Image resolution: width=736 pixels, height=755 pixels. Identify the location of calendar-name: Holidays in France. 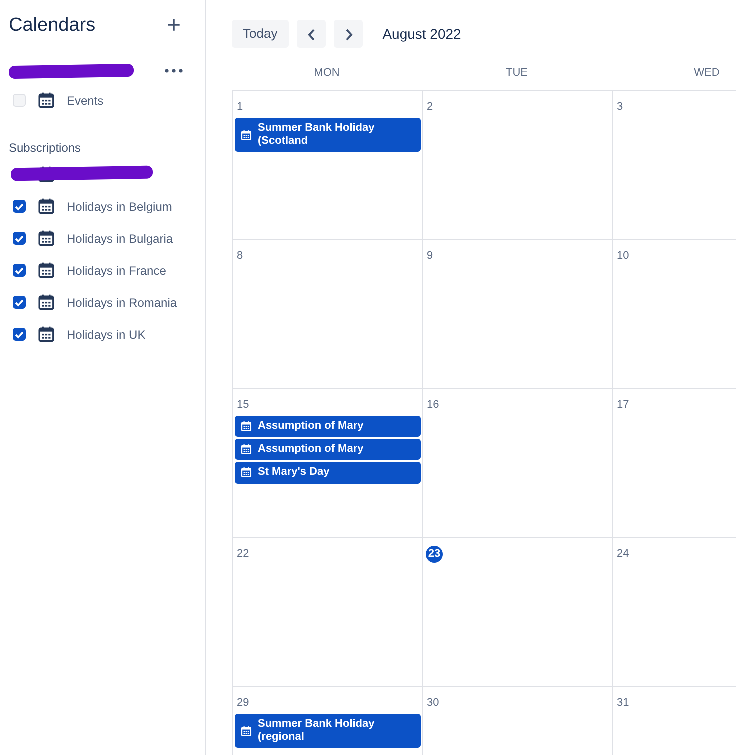
(116, 271).